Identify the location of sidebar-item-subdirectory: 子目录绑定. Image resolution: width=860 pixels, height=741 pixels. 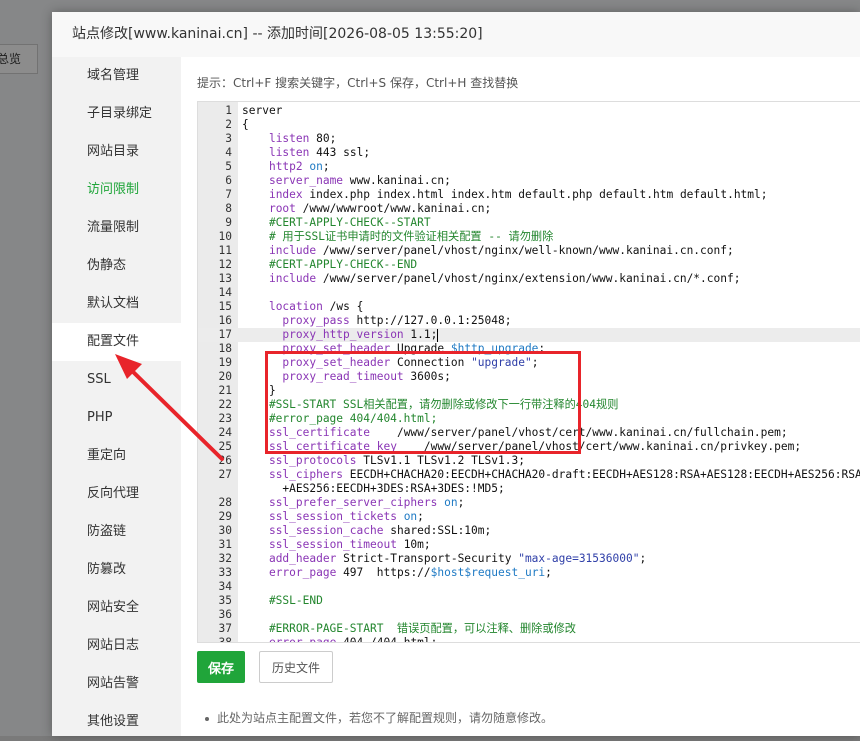
(116, 114).